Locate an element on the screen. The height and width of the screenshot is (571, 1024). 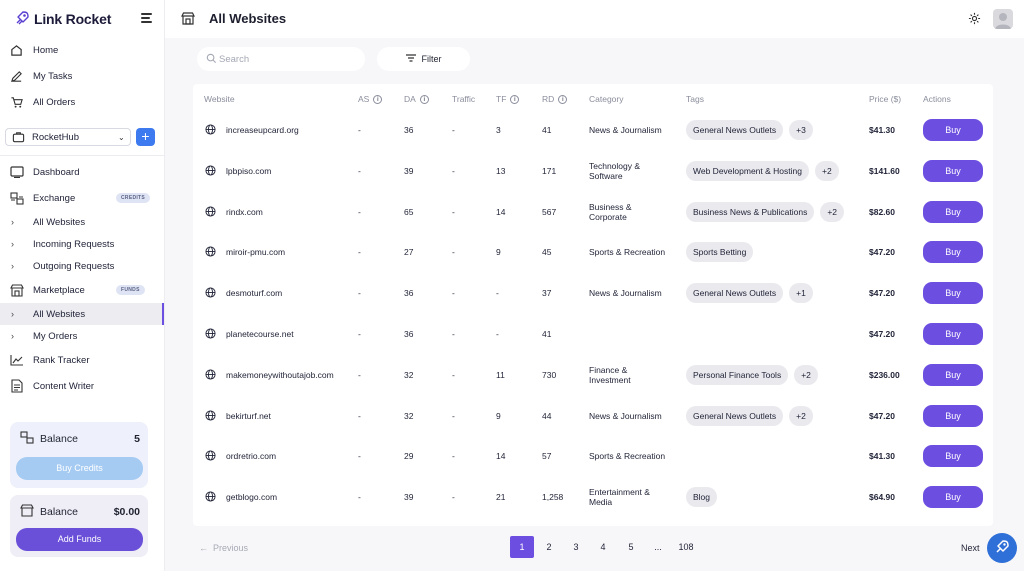
nav-marketplace: Marketplace FUNDS is located at coordinates (82, 290).